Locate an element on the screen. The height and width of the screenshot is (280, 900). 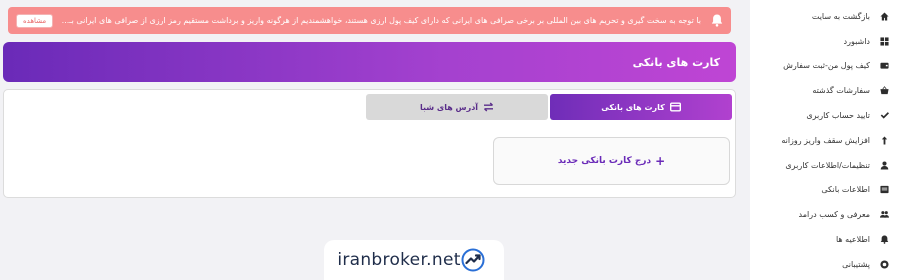
sidebar-item-wallet: کیف پول من-ثبت سفارش is located at coordinates (825, 66).